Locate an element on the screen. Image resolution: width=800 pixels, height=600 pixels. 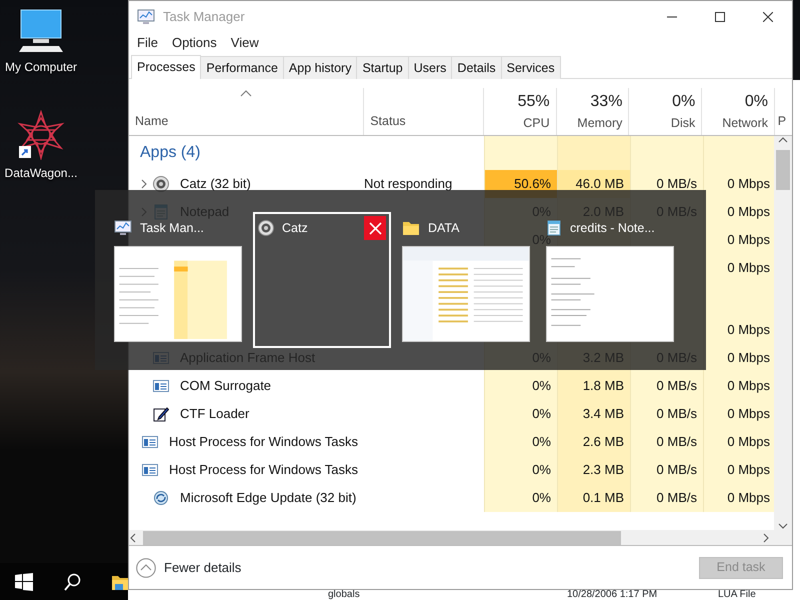
table-cell: 0.1 MB is located at coordinates (593, 498).